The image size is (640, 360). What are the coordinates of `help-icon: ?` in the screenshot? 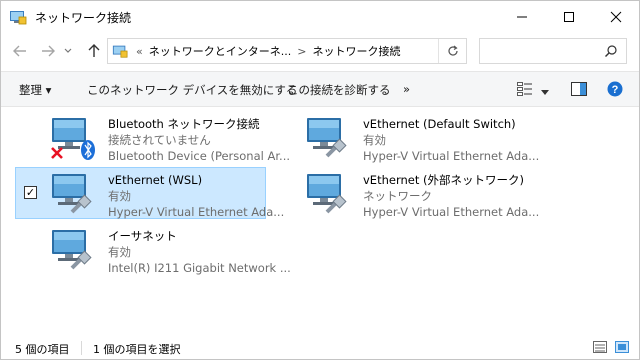 It's located at (615, 89).